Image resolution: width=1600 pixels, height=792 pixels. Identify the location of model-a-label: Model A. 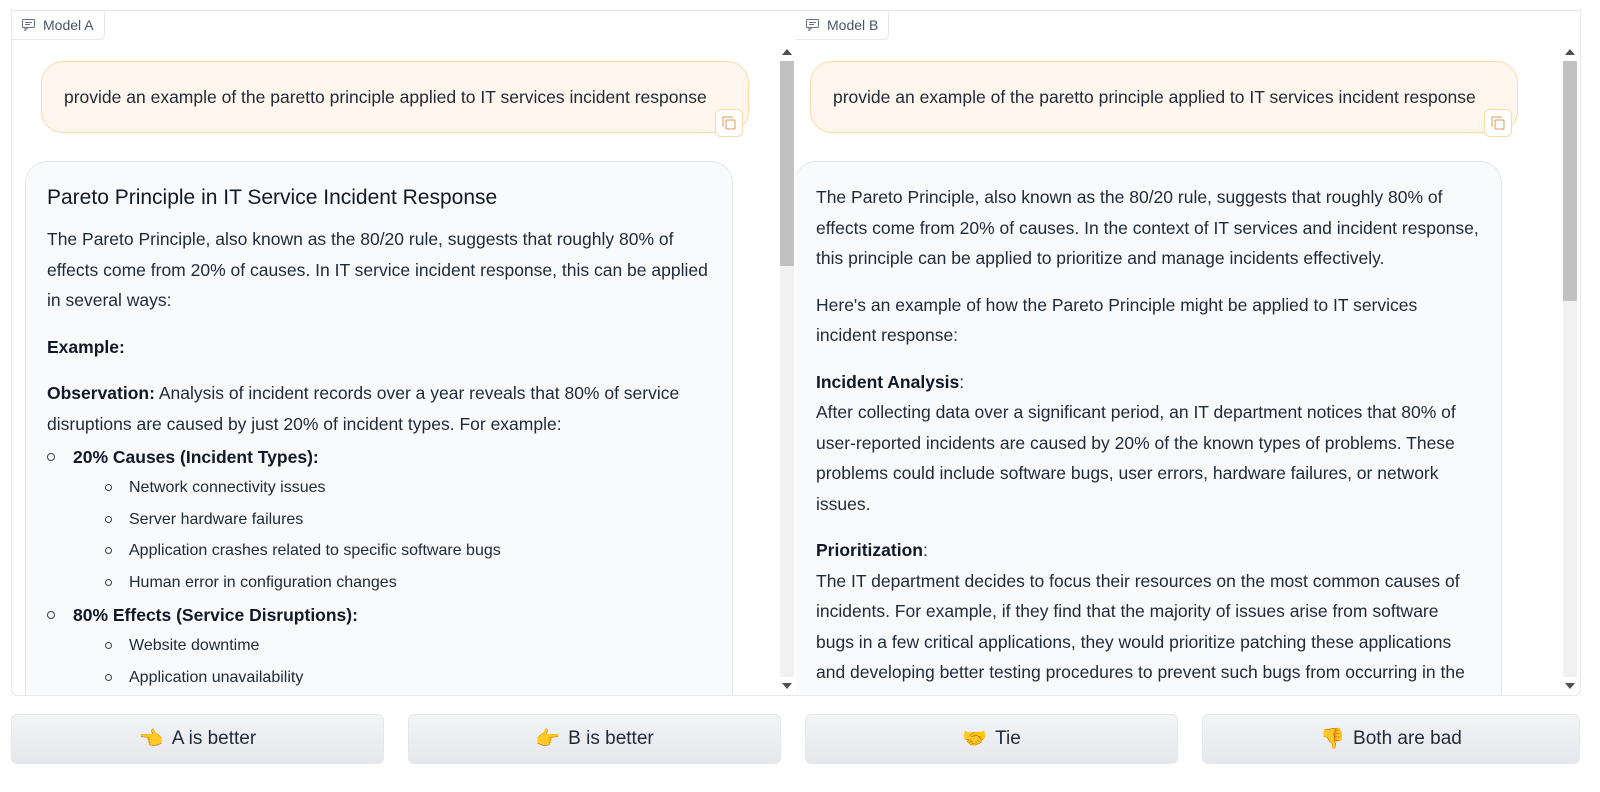
(58, 25).